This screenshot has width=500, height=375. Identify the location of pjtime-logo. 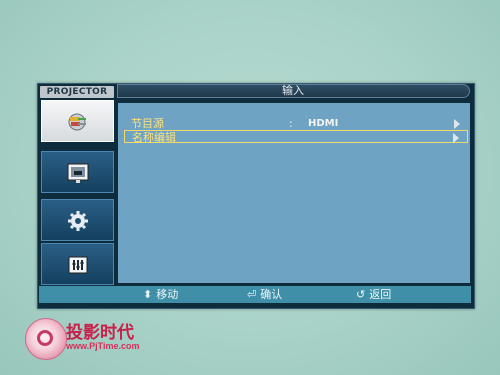
(46, 339).